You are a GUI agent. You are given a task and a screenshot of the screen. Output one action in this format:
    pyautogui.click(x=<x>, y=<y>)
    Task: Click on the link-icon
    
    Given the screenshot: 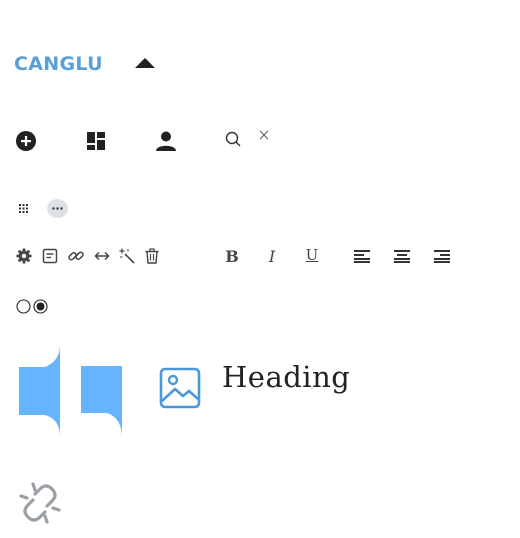 What is the action you would take?
    pyautogui.click(x=76, y=256)
    